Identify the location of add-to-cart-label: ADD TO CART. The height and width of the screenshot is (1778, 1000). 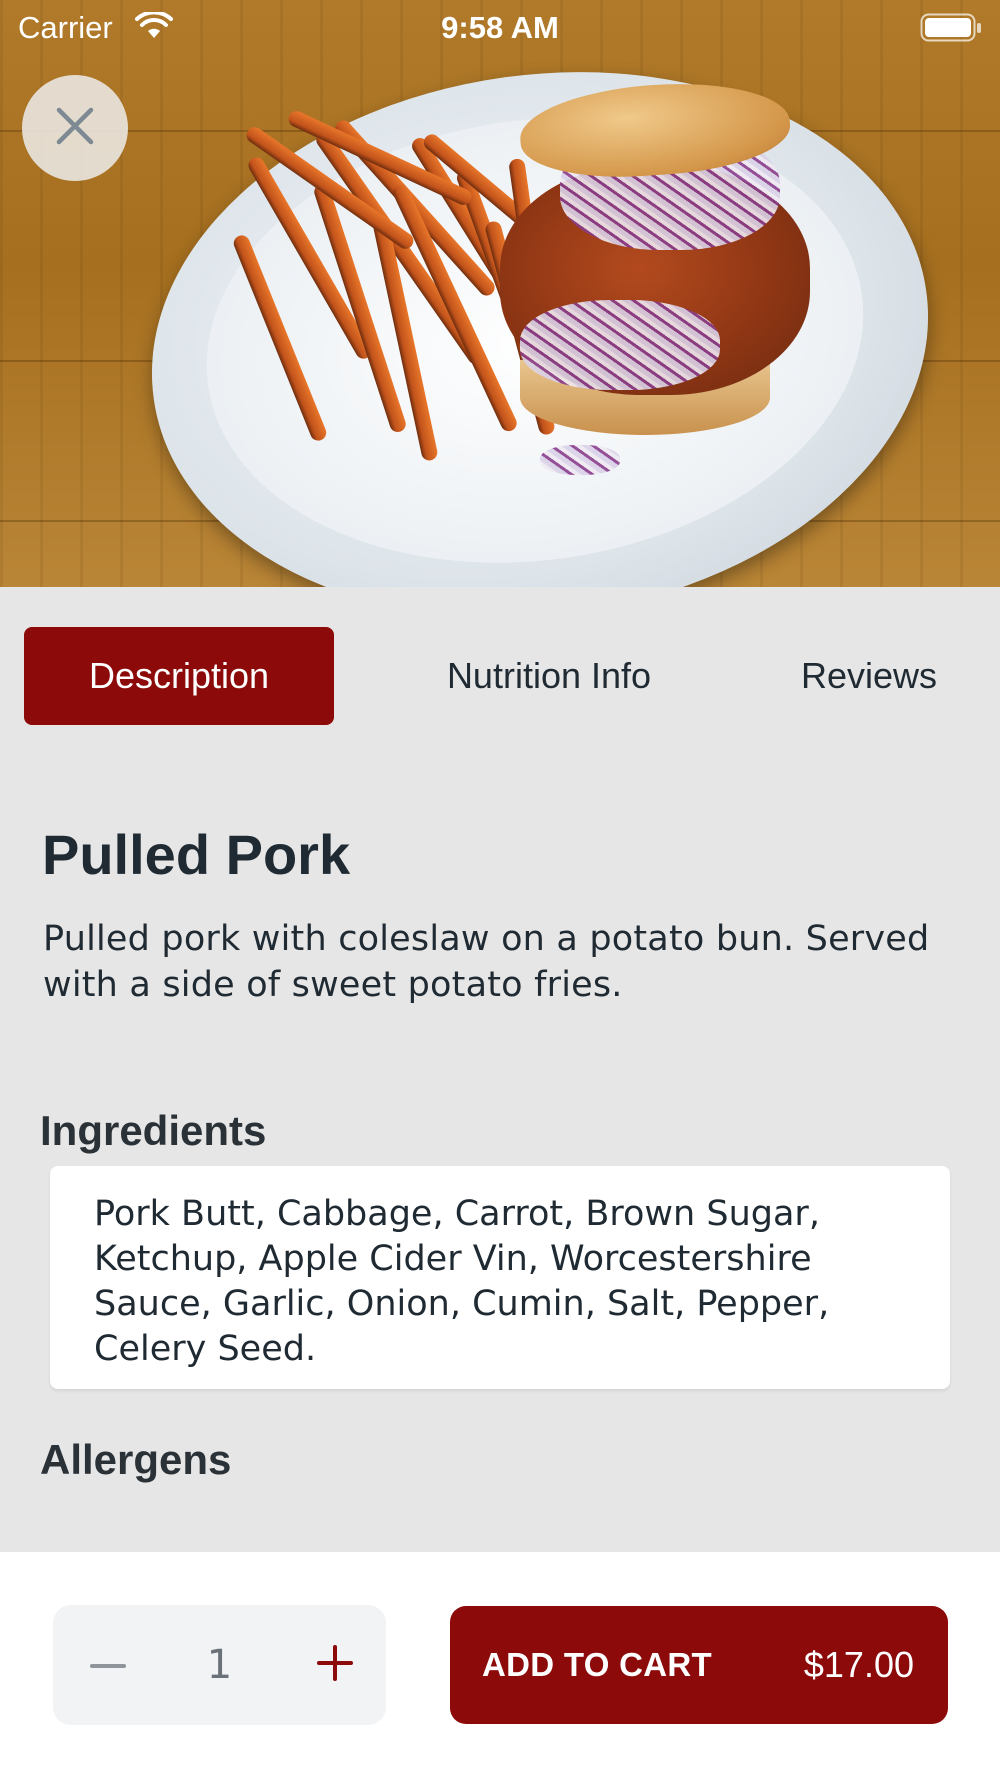
(597, 1664).